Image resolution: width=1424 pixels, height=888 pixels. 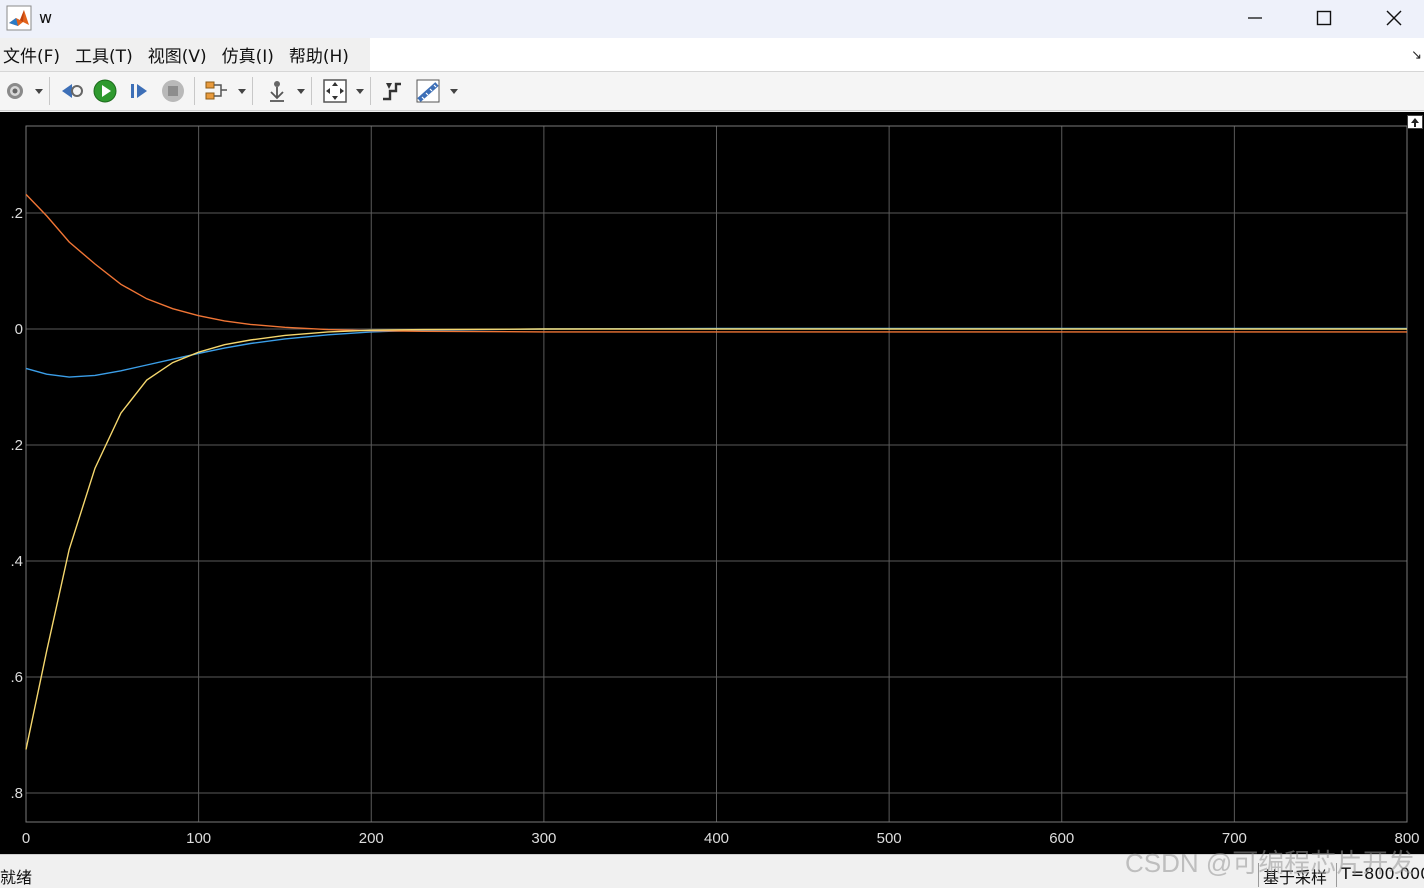 What do you see at coordinates (46, 17) in the screenshot?
I see `window-title: w` at bounding box center [46, 17].